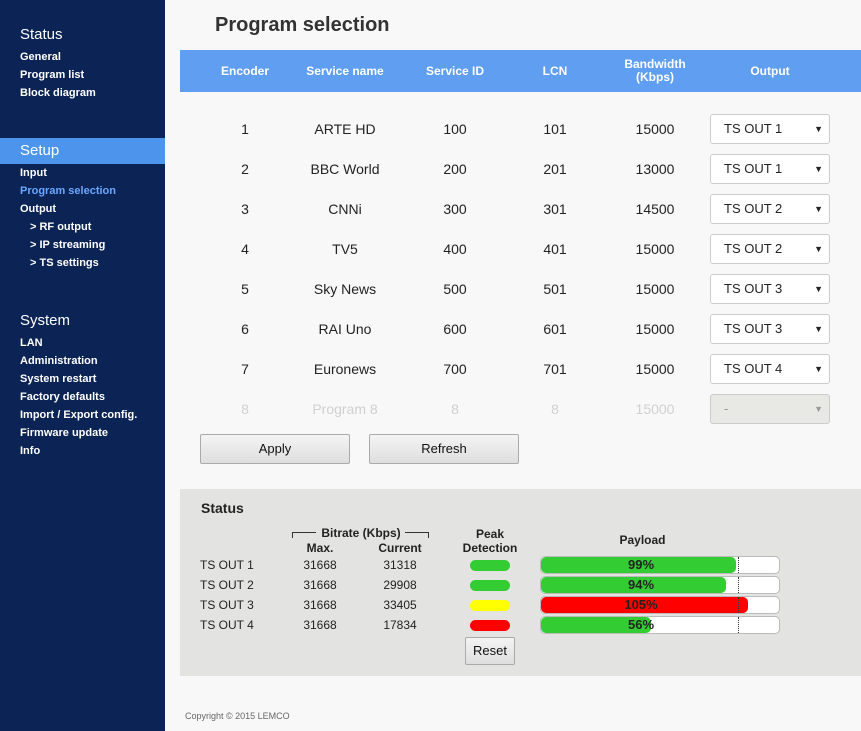 The image size is (861, 731). Describe the element at coordinates (555, 409) in the screenshot. I see `lcn-cell: 8` at that location.